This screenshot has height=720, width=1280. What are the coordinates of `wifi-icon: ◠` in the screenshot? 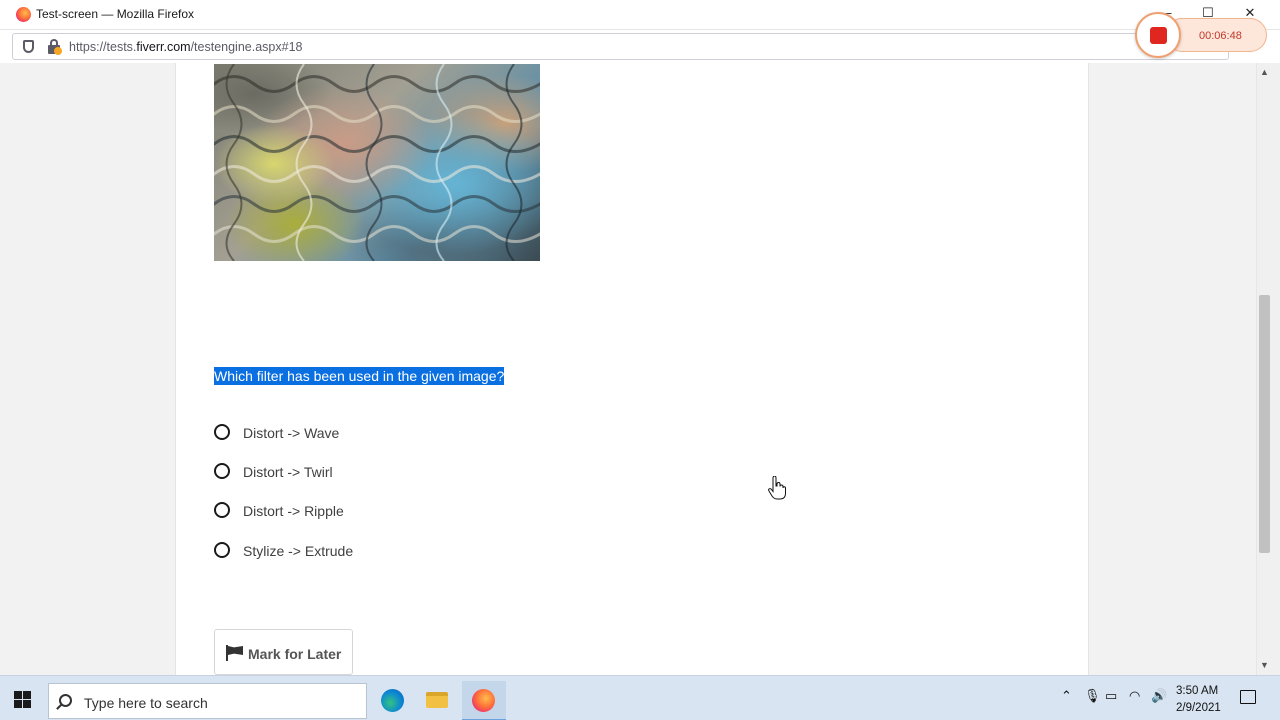 It's located at (1134, 696).